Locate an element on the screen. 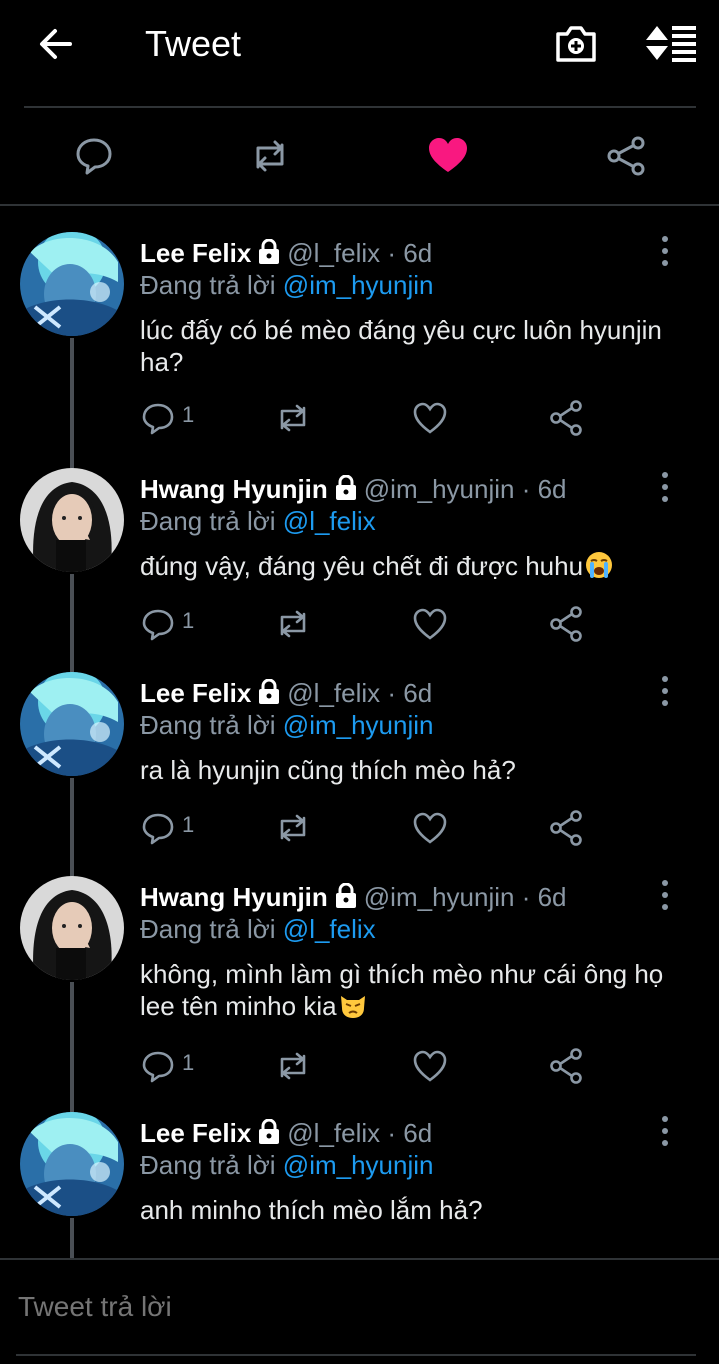 The width and height of the screenshot is (719, 1364). reply-input is located at coordinates (358, 1307).